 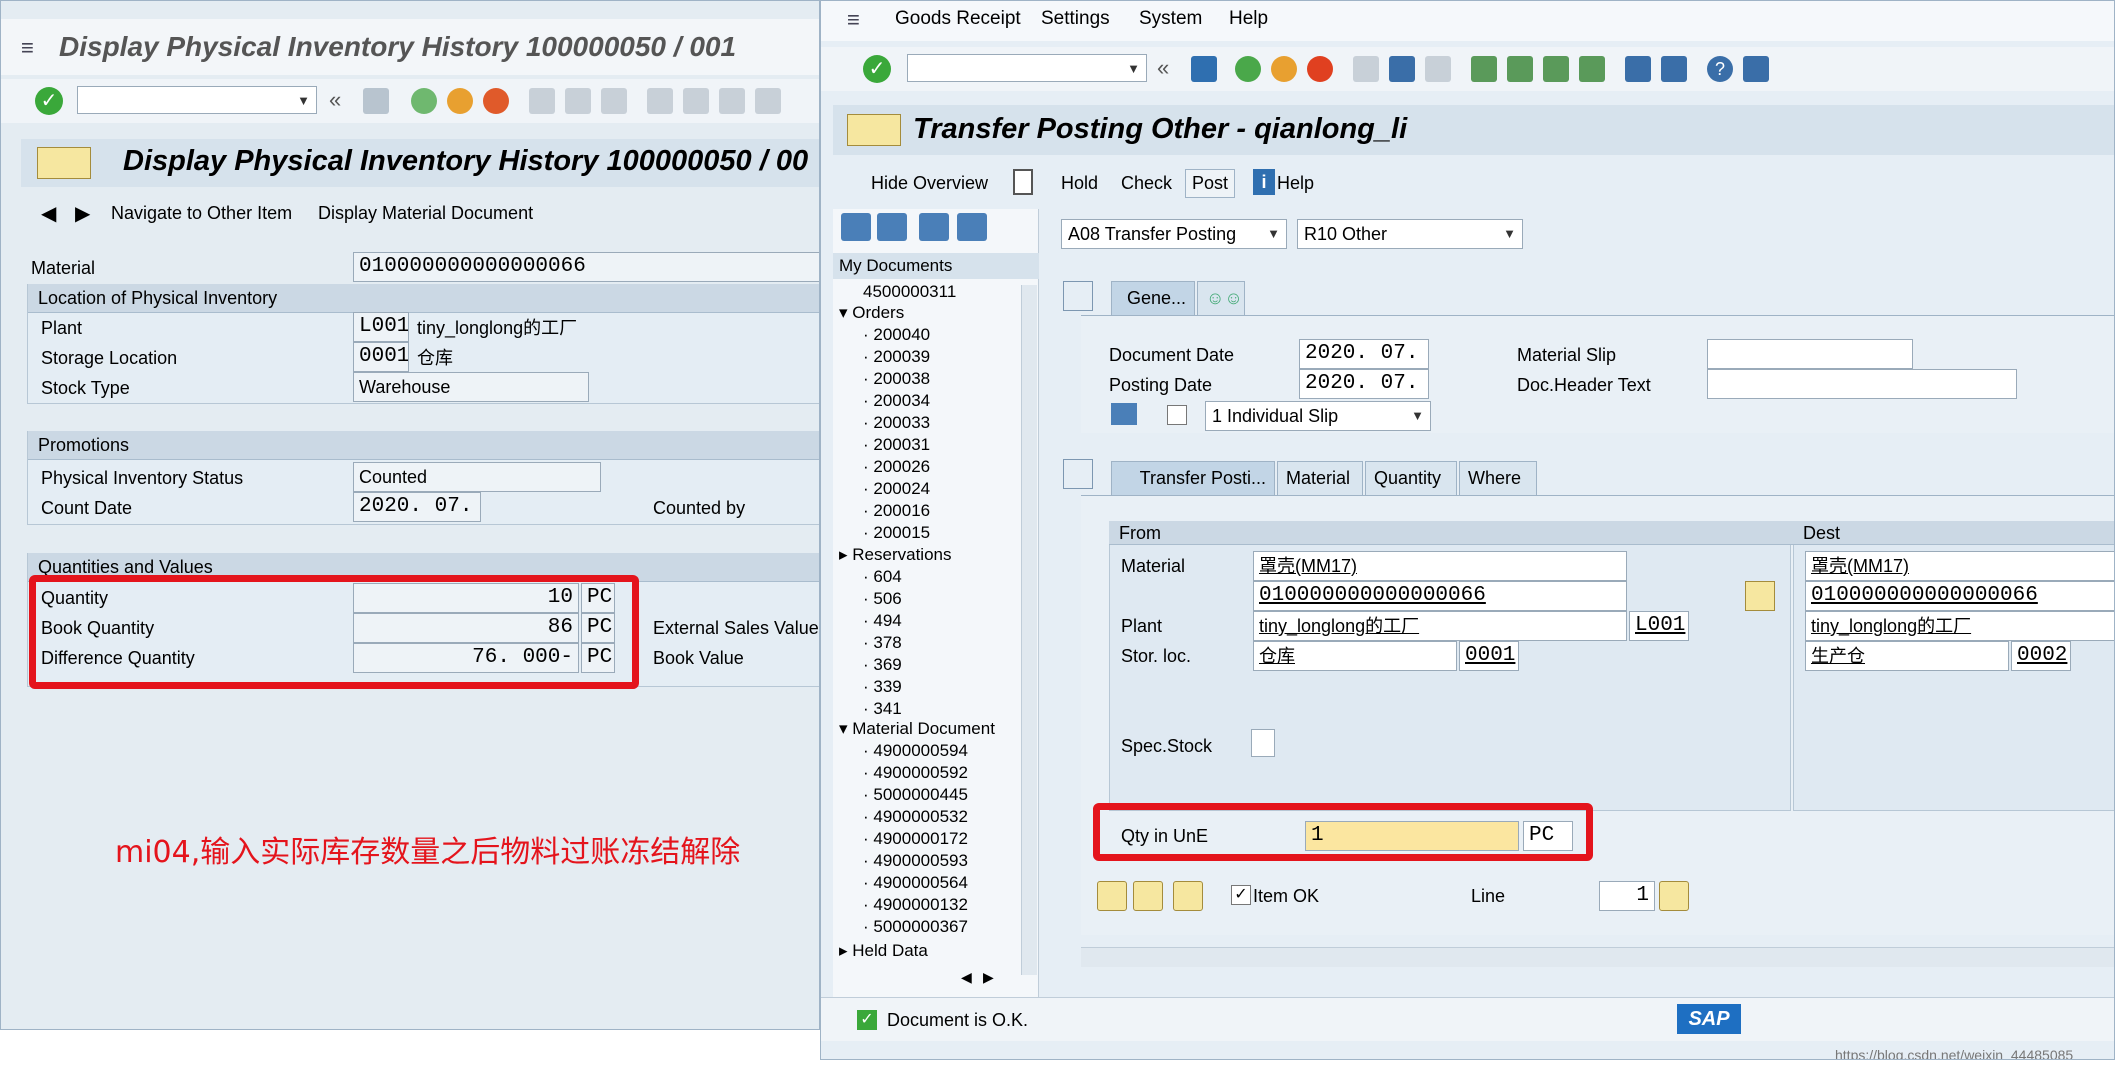 I want to click on last-page-icon, so click(x=1592, y=69).